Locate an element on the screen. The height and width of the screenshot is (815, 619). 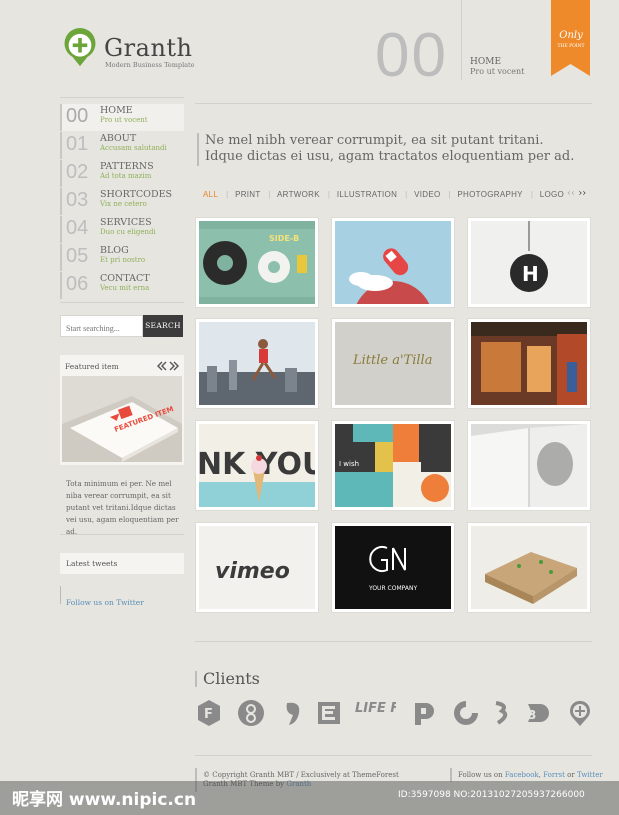
thank-you-image: NK YOU. is located at coordinates (257, 465).